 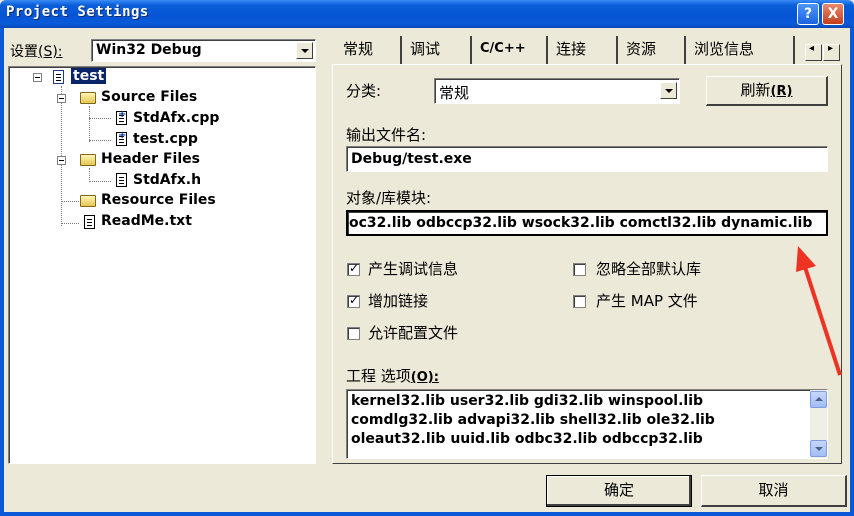 I want to click on tab-scroll-left-icon: ◂, so click(x=813, y=52).